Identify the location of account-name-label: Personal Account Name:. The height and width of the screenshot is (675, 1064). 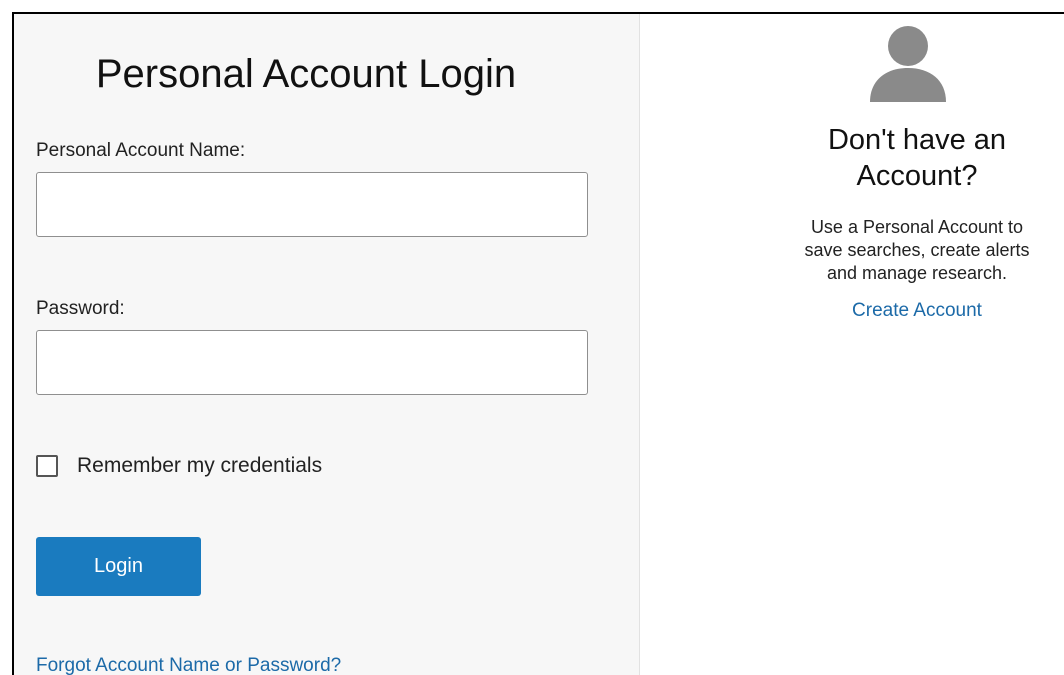
(141, 150).